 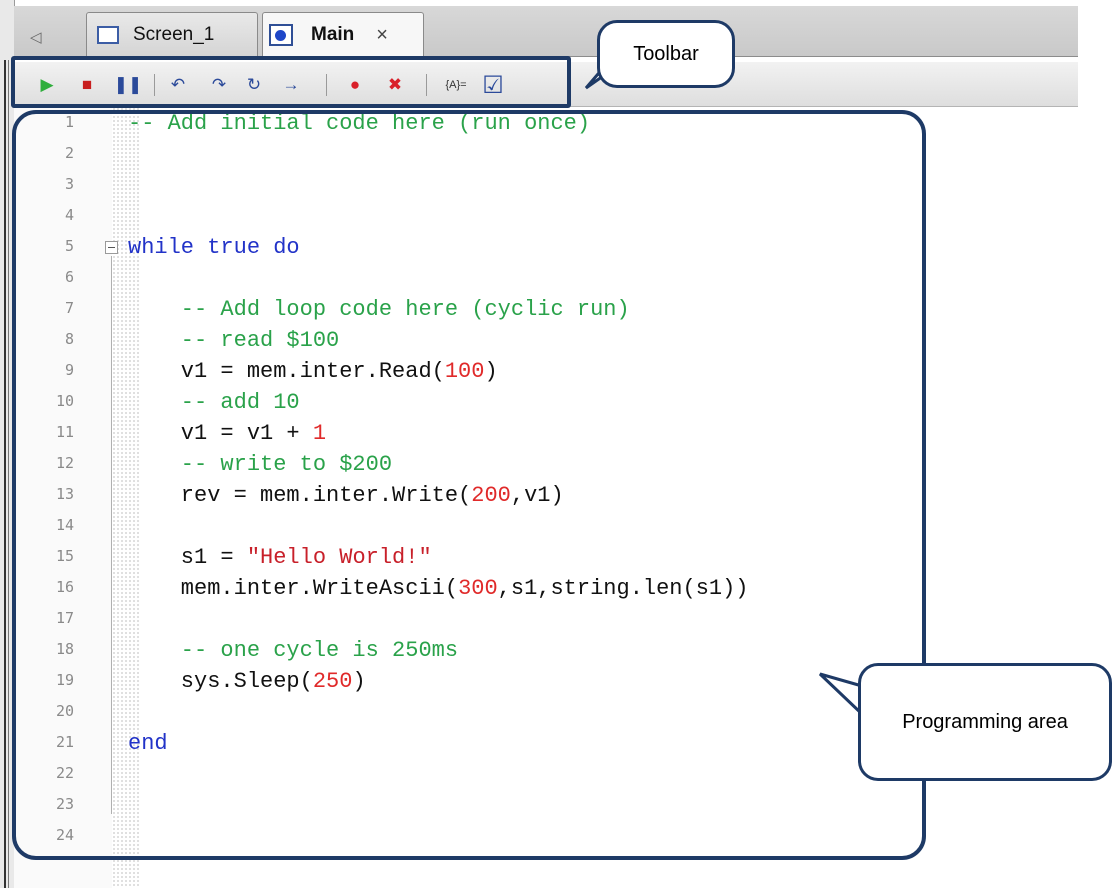 What do you see at coordinates (333, 34) in the screenshot?
I see `tab-label: Main` at bounding box center [333, 34].